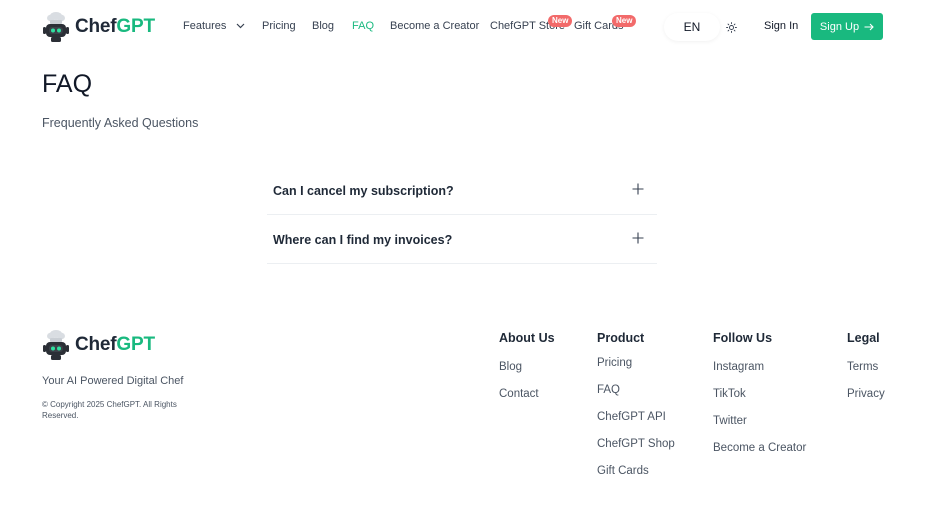 This screenshot has width=925, height=520. I want to click on chevron-down-icon, so click(241, 26).